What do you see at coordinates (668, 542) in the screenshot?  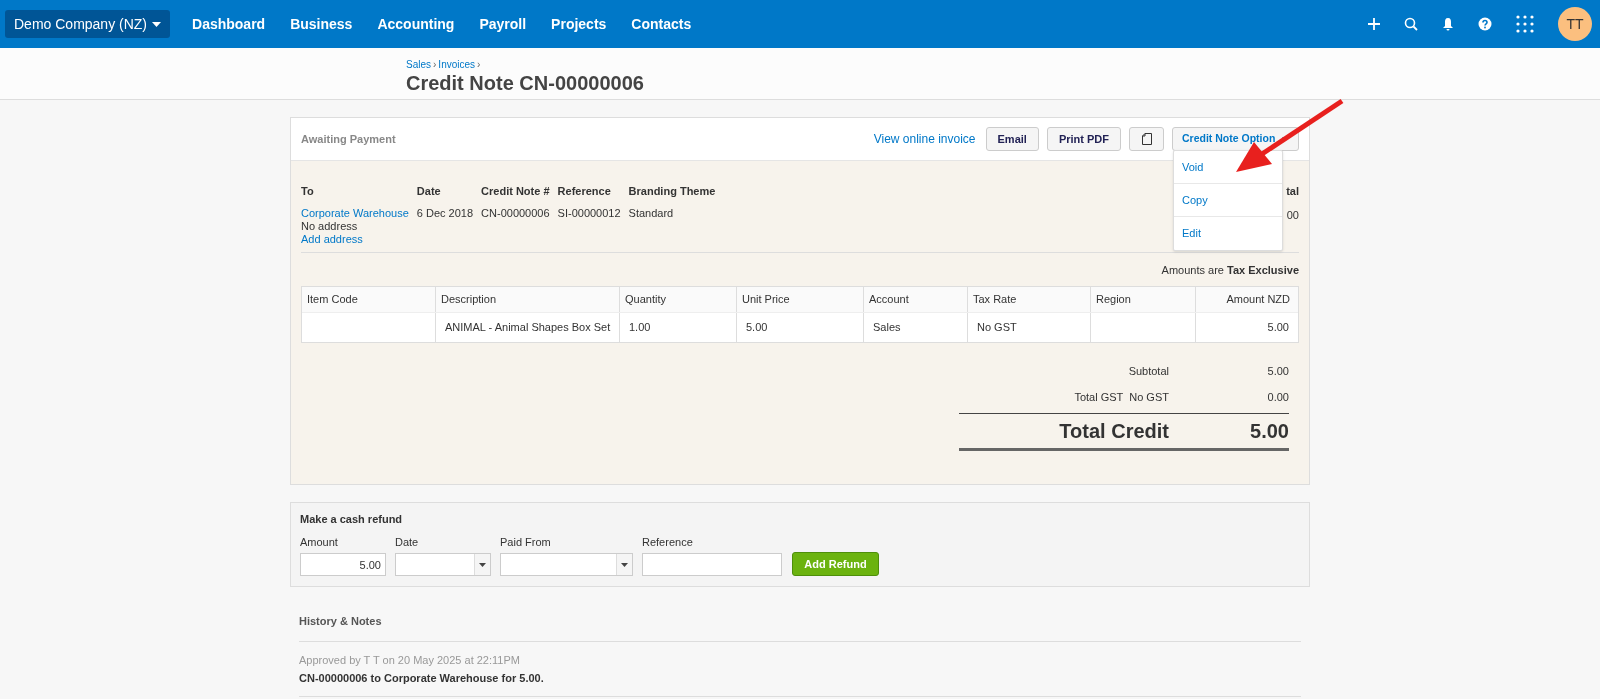 I see `field-label: Reference` at bounding box center [668, 542].